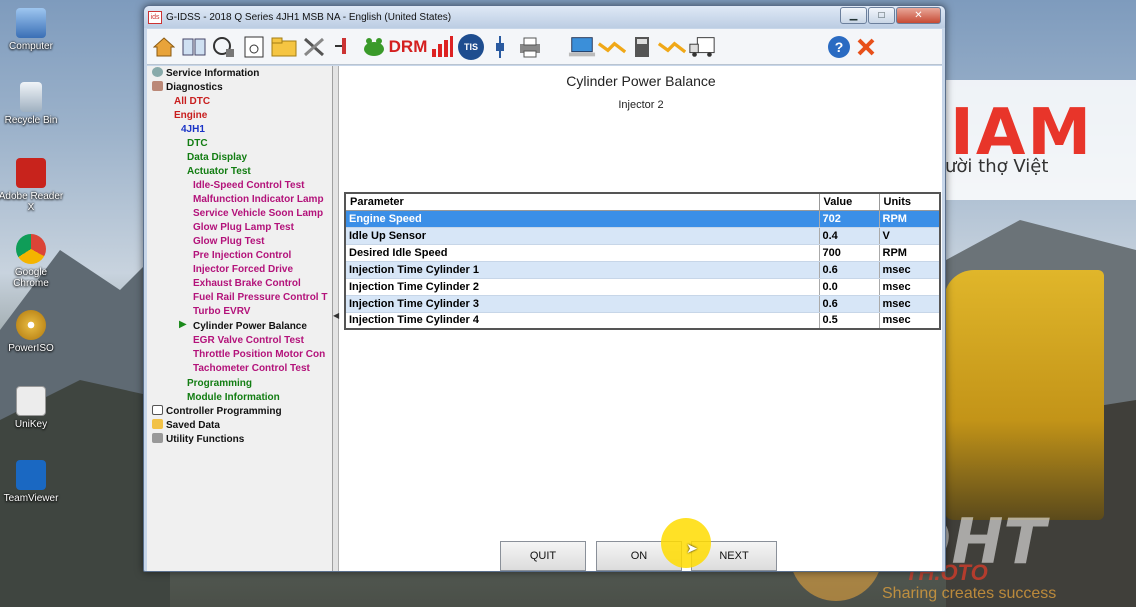 This screenshot has height=607, width=1136. Describe the element at coordinates (31, 97) in the screenshot. I see `recycle-bin-icon` at that location.